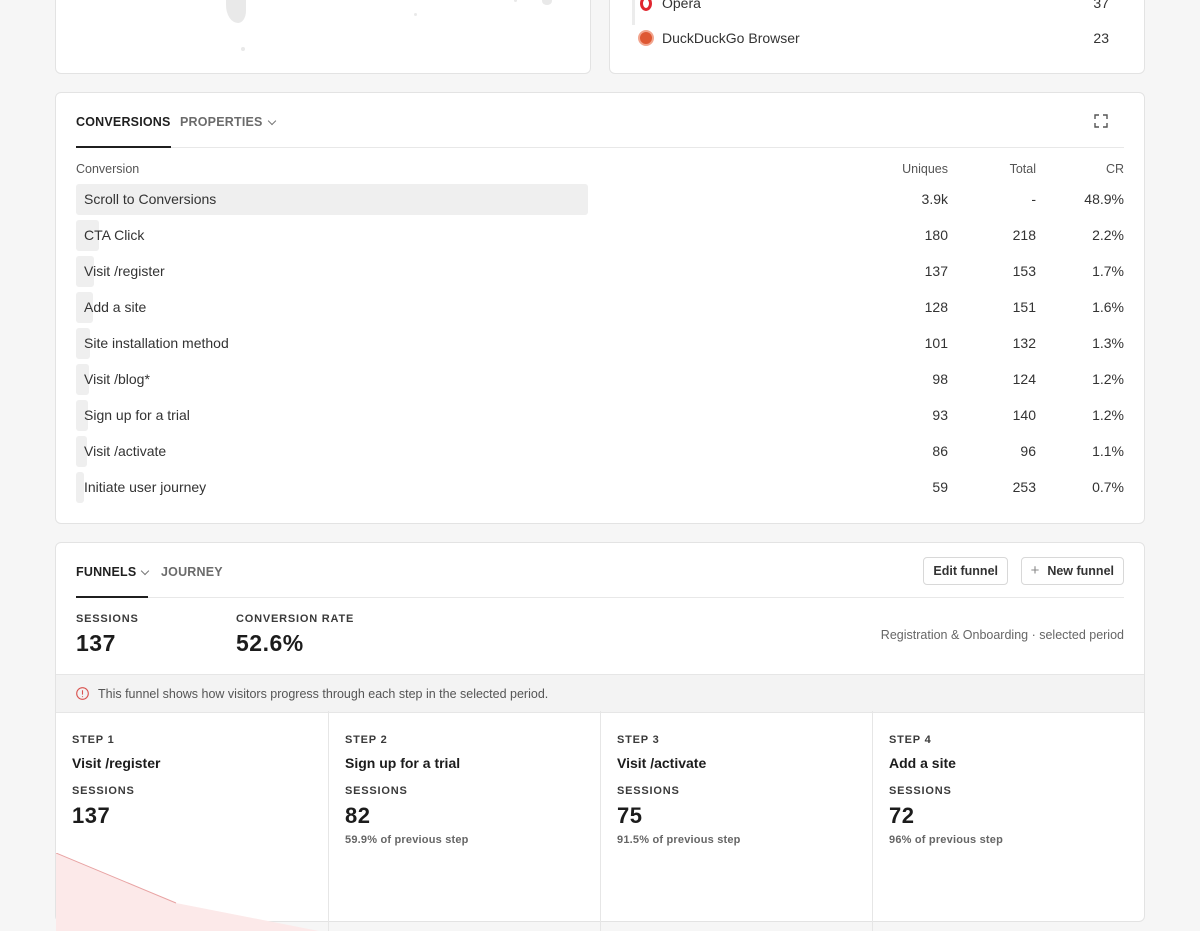  I want to click on conversion-total: 124, so click(1024, 379).